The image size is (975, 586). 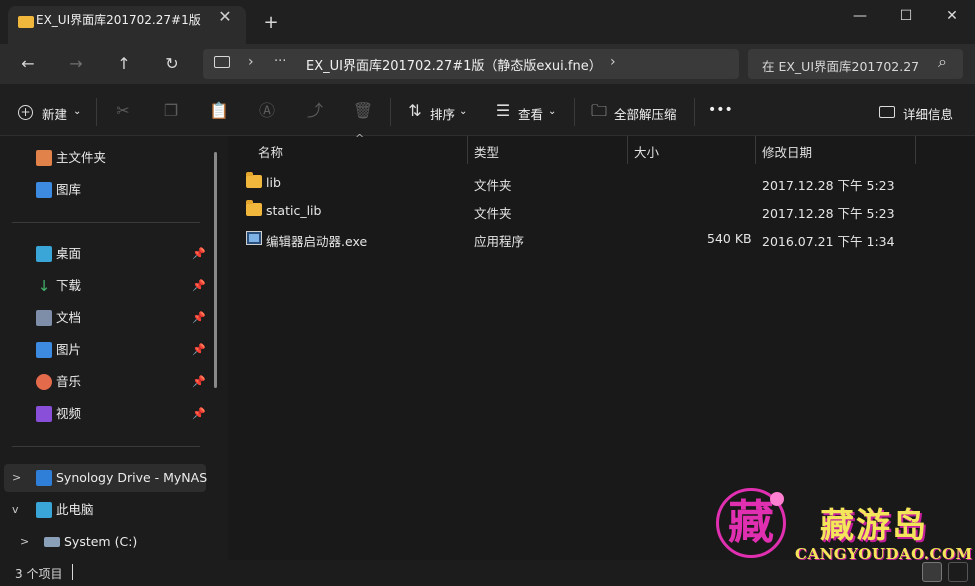 I want to click on details-pane-icon, so click(x=887, y=112).